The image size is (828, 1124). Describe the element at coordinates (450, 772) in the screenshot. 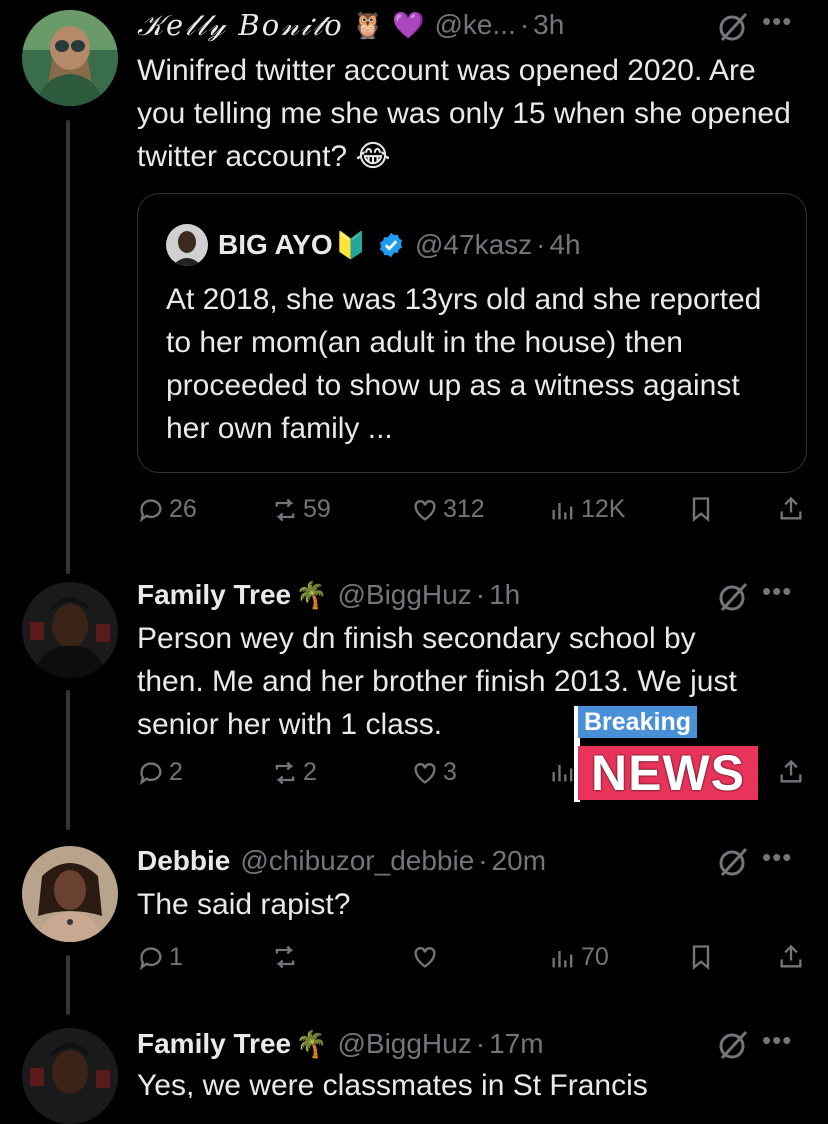

I see `like-count: 3` at that location.